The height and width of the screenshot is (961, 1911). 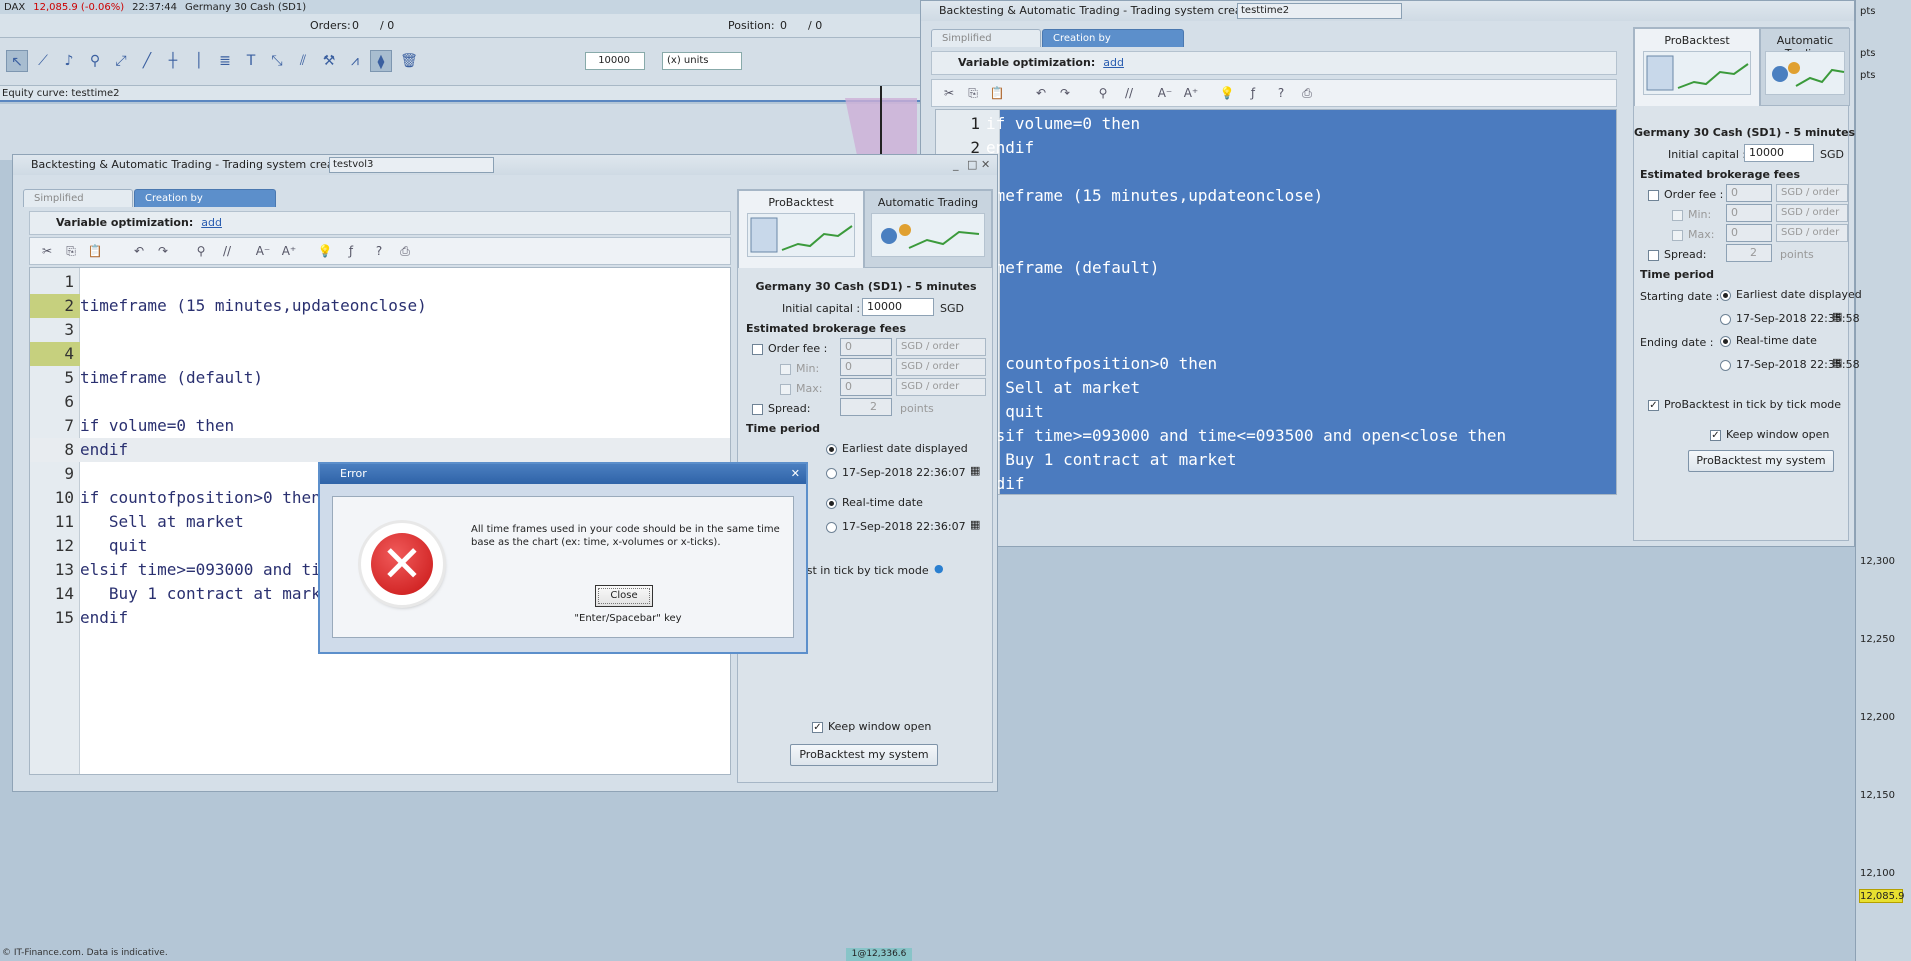 I want to click on error-title-bar: Error ✕, so click(x=563, y=474).